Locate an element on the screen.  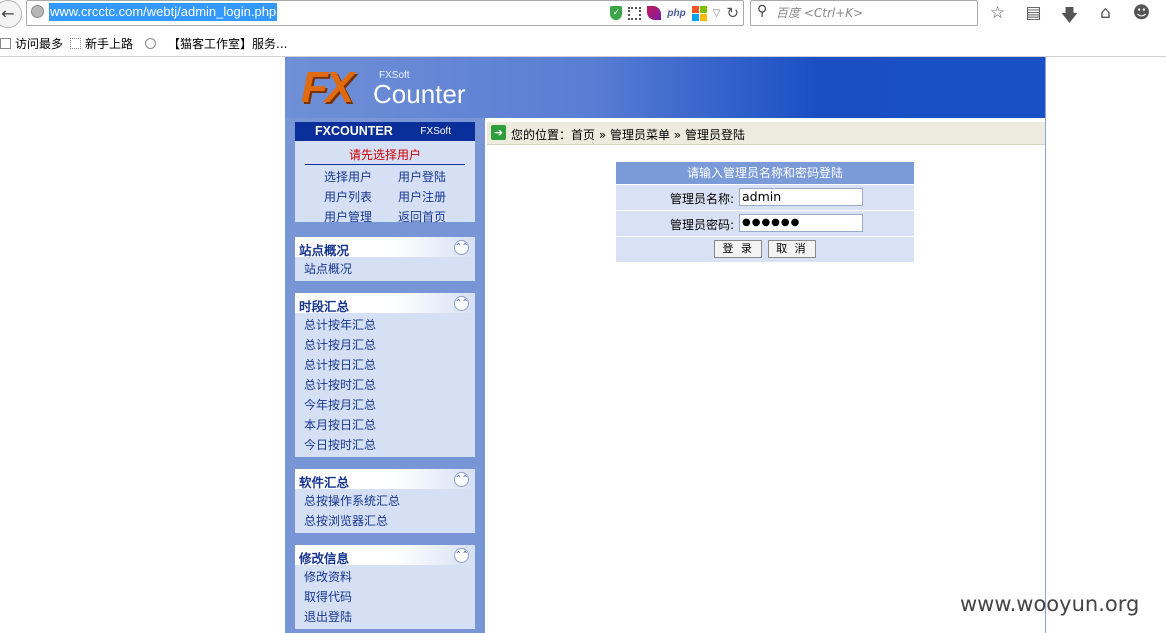
group-edit-info: 修改信息 ⌃⌃ 修改资料 取得代码 退出登陆 is located at coordinates (385, 587).